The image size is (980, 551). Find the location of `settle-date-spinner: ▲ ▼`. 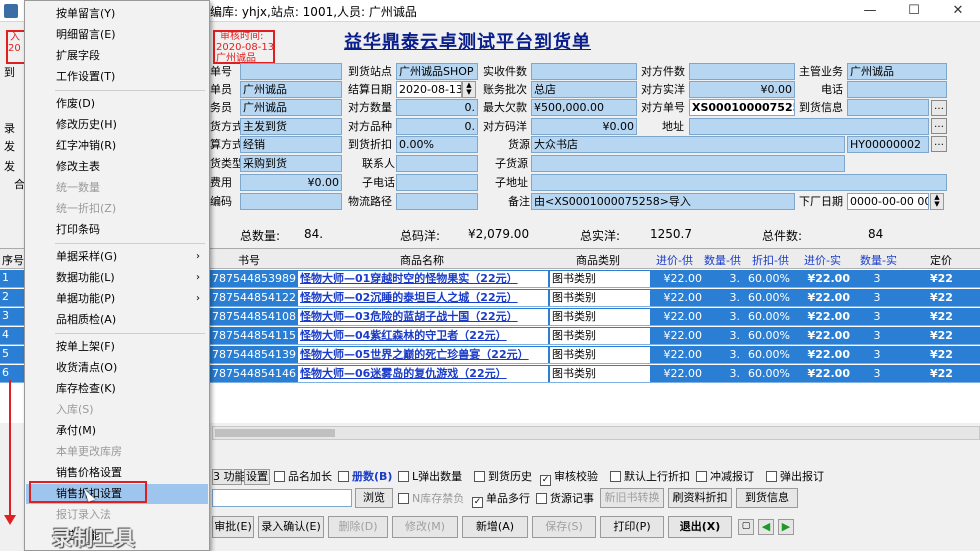

settle-date-spinner: ▲ ▼ is located at coordinates (469, 89).